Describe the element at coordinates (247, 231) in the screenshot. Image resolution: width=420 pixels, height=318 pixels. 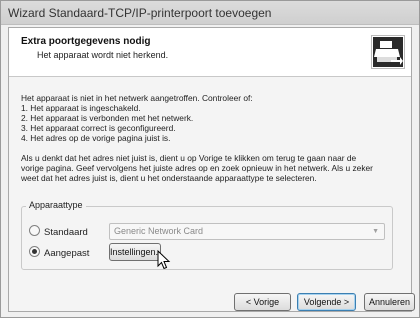
I see `standard-device-select: Generic Network Card ▼` at that location.